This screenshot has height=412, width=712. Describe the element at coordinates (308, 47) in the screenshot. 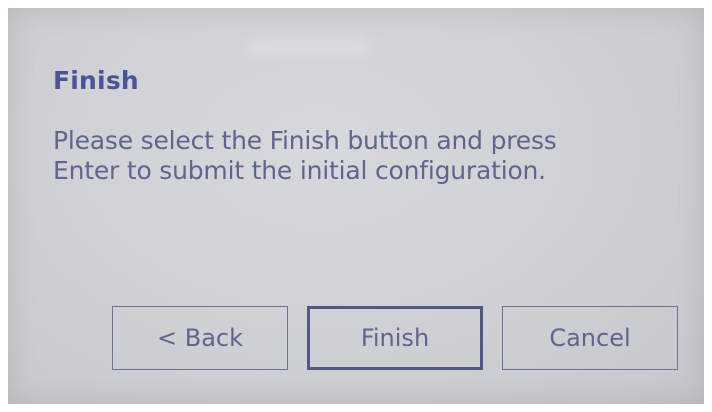

I see `screen-glare` at that location.